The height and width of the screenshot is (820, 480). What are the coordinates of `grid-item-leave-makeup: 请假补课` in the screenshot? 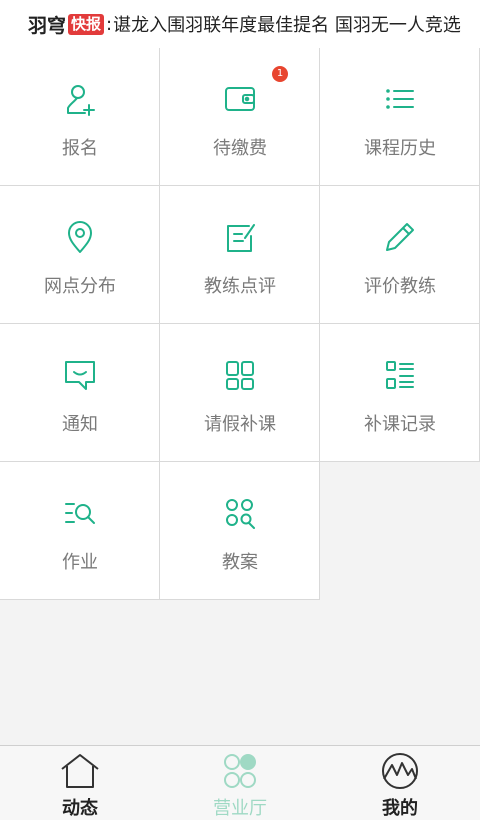 It's located at (240, 393).